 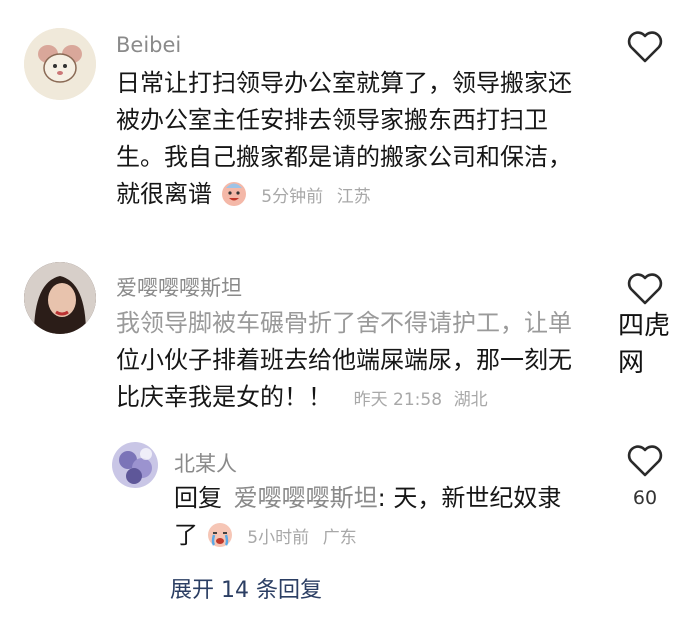 What do you see at coordinates (332, 120) in the screenshot?
I see `comment-line: 被办公室主任安排去领导家搬东西打扫卫` at bounding box center [332, 120].